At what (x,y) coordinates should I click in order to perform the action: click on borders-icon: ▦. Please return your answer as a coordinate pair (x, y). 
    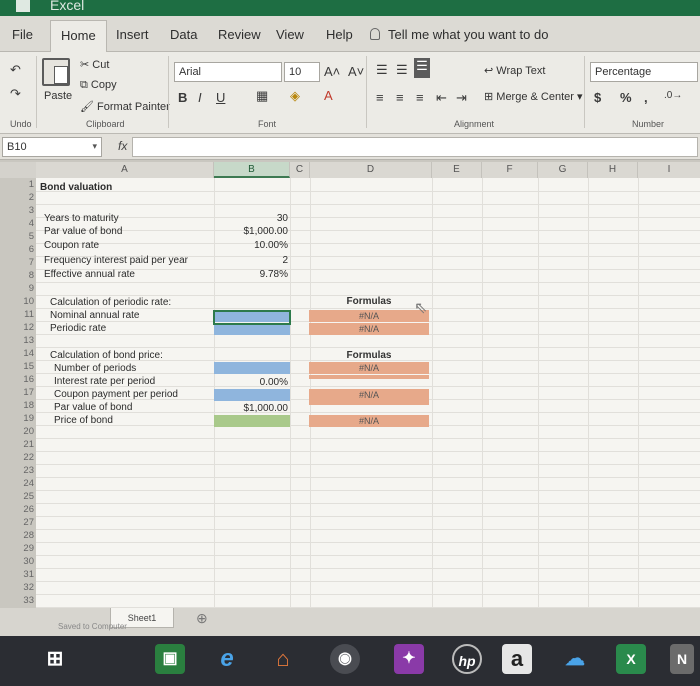
    Looking at the image, I should click on (262, 96).